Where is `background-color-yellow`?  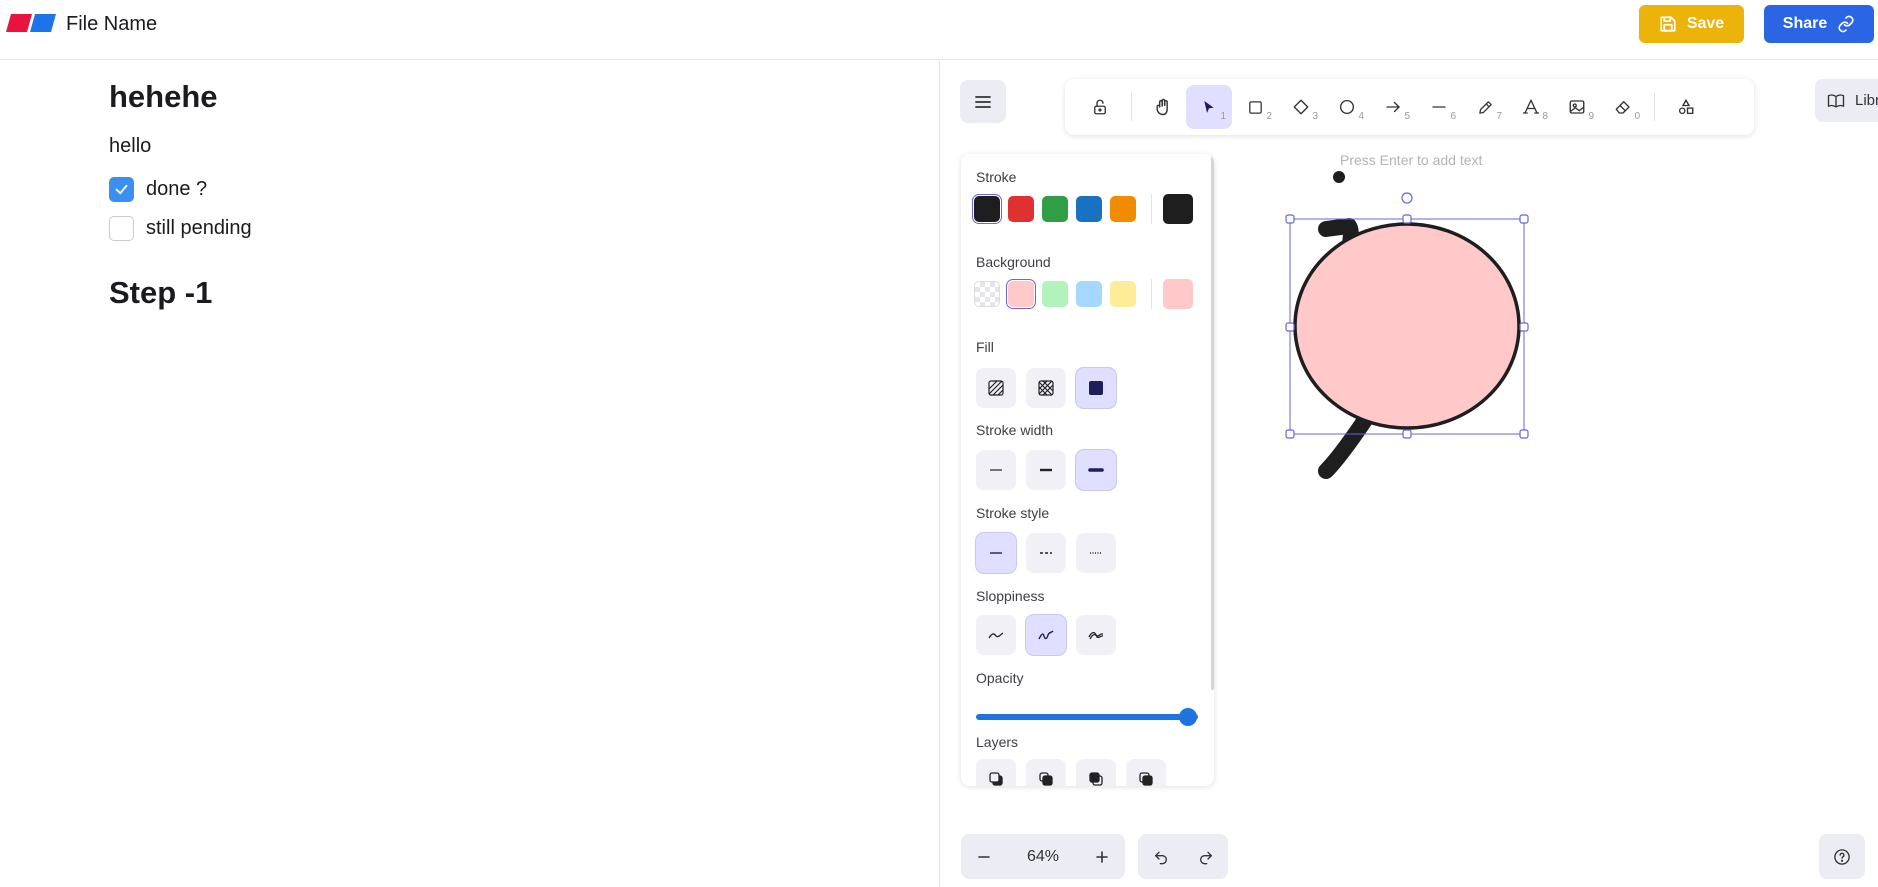
background-color-yellow is located at coordinates (1123, 294).